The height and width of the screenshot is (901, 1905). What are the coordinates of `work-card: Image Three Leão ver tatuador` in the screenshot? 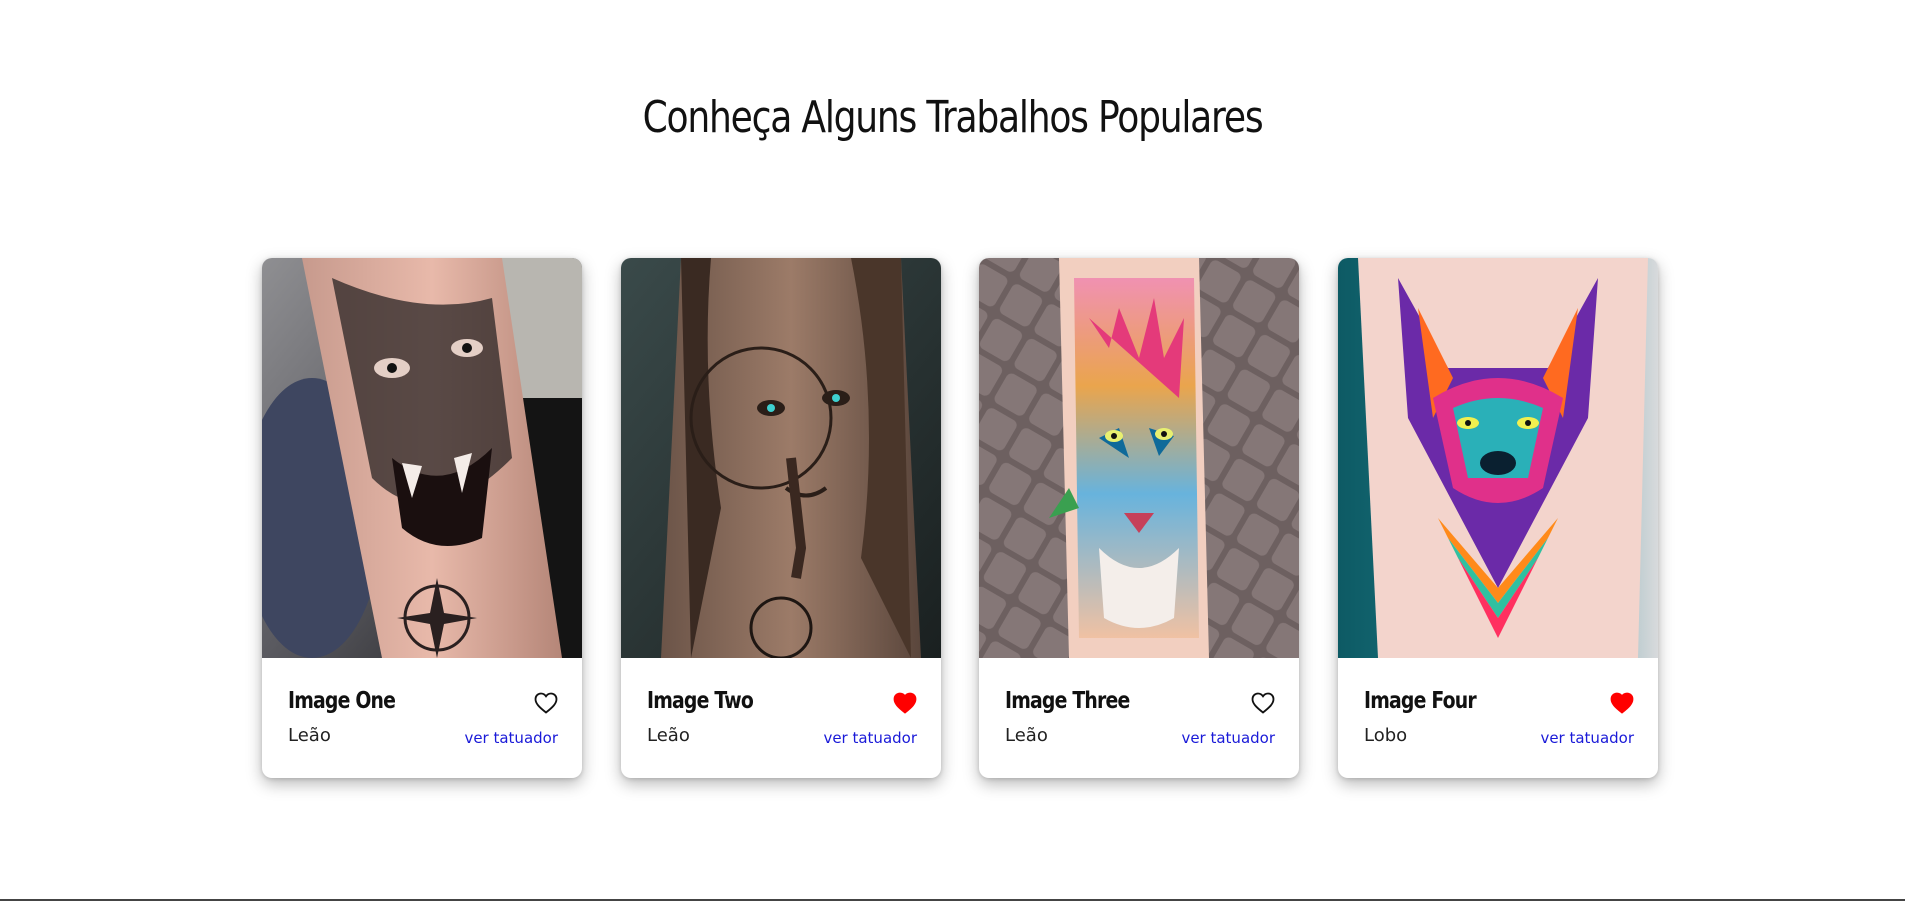 It's located at (1139, 518).